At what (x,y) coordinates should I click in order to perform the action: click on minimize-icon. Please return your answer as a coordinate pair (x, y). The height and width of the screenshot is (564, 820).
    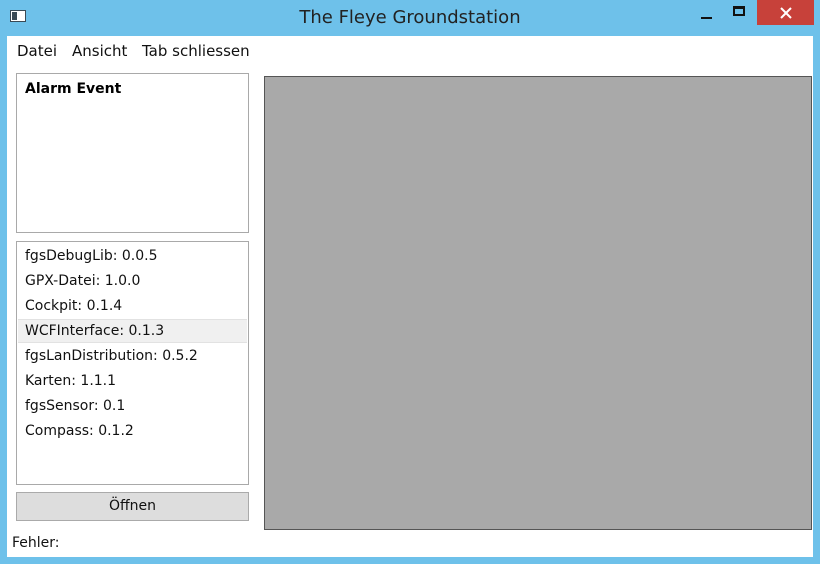
    Looking at the image, I should click on (706, 18).